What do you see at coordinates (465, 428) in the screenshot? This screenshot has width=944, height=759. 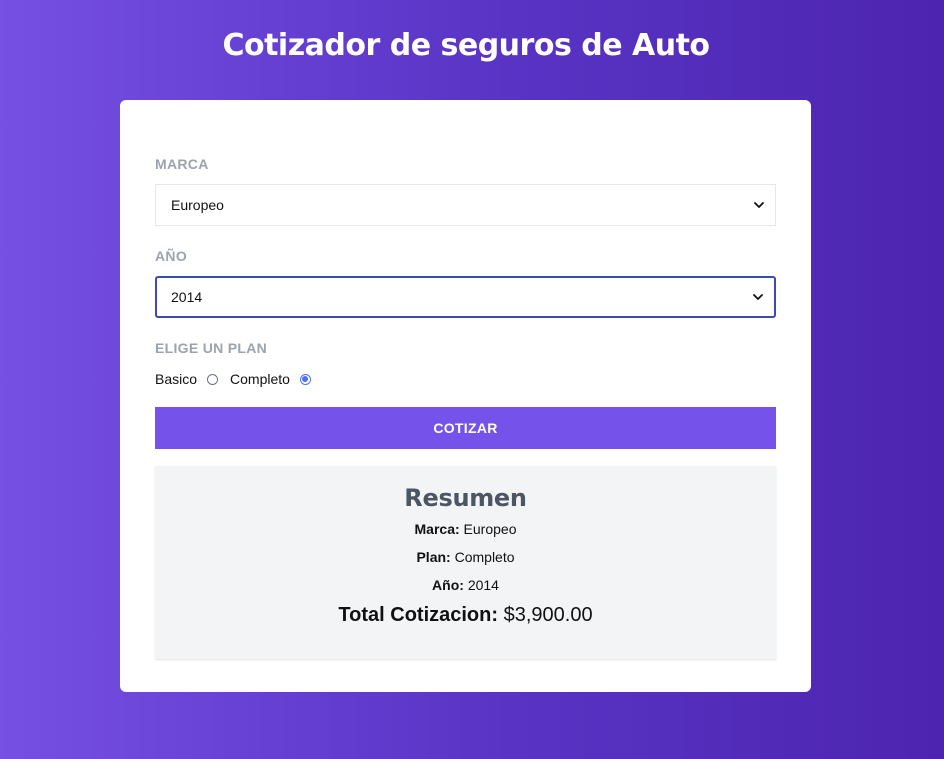 I see `cotizar-button: Cotizar` at bounding box center [465, 428].